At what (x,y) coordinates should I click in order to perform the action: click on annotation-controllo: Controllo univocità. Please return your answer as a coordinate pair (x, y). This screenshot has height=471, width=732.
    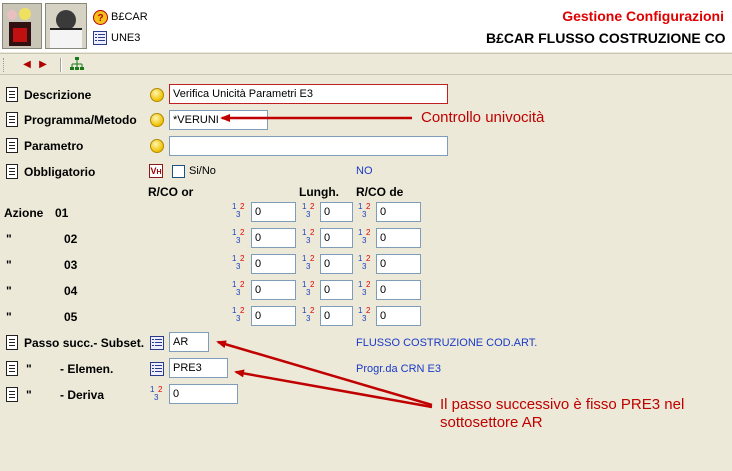
    Looking at the image, I should click on (483, 117).